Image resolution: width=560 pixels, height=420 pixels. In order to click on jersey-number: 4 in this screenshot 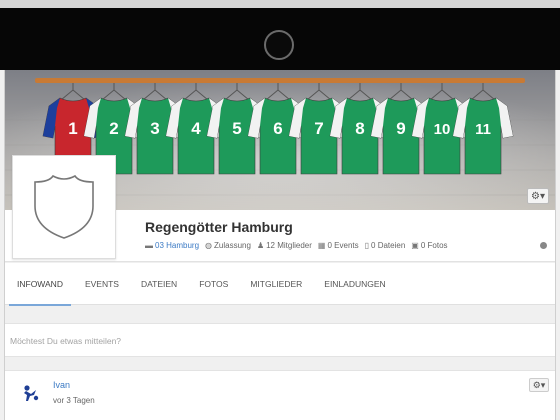, I will do `click(196, 128)`.